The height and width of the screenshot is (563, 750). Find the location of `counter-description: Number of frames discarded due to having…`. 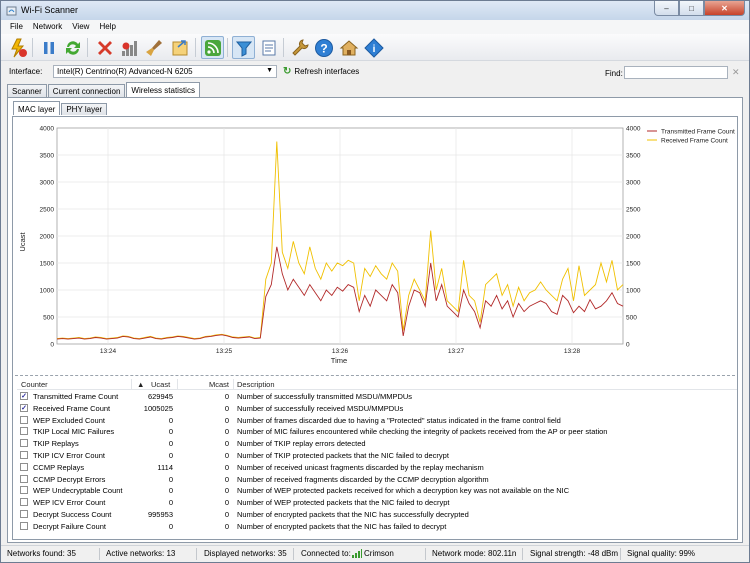

counter-description: Number of frames discarded due to having… is located at coordinates (399, 420).